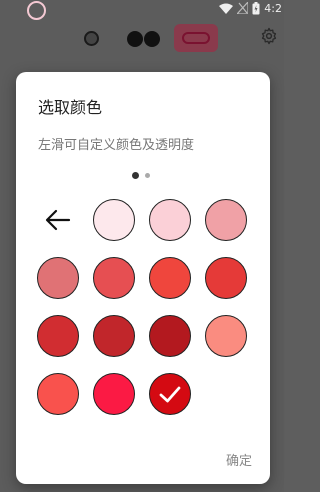 The height and width of the screenshot is (492, 320). I want to click on pill-mode-button, so click(196, 38).